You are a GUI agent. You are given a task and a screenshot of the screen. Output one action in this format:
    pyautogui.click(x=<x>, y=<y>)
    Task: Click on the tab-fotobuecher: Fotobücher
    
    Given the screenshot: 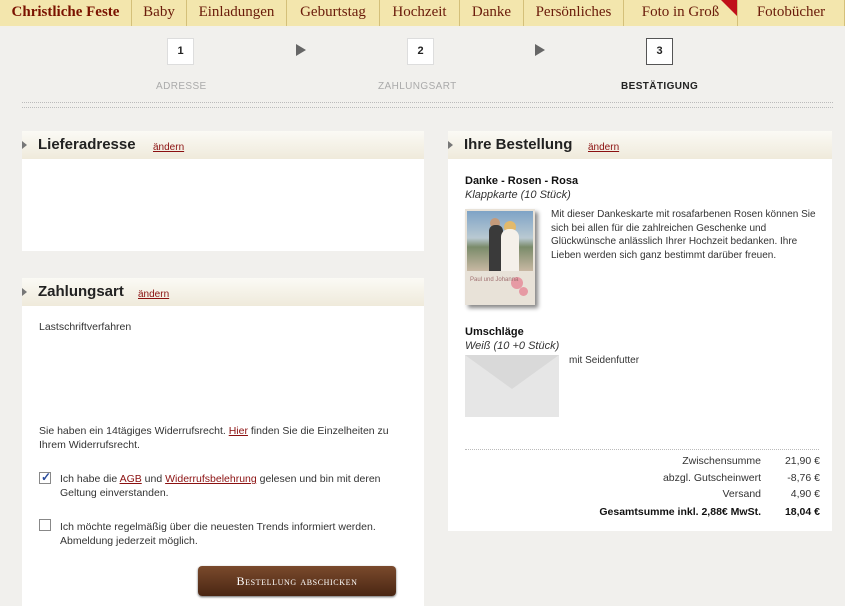 What is the action you would take?
    pyautogui.click(x=791, y=13)
    